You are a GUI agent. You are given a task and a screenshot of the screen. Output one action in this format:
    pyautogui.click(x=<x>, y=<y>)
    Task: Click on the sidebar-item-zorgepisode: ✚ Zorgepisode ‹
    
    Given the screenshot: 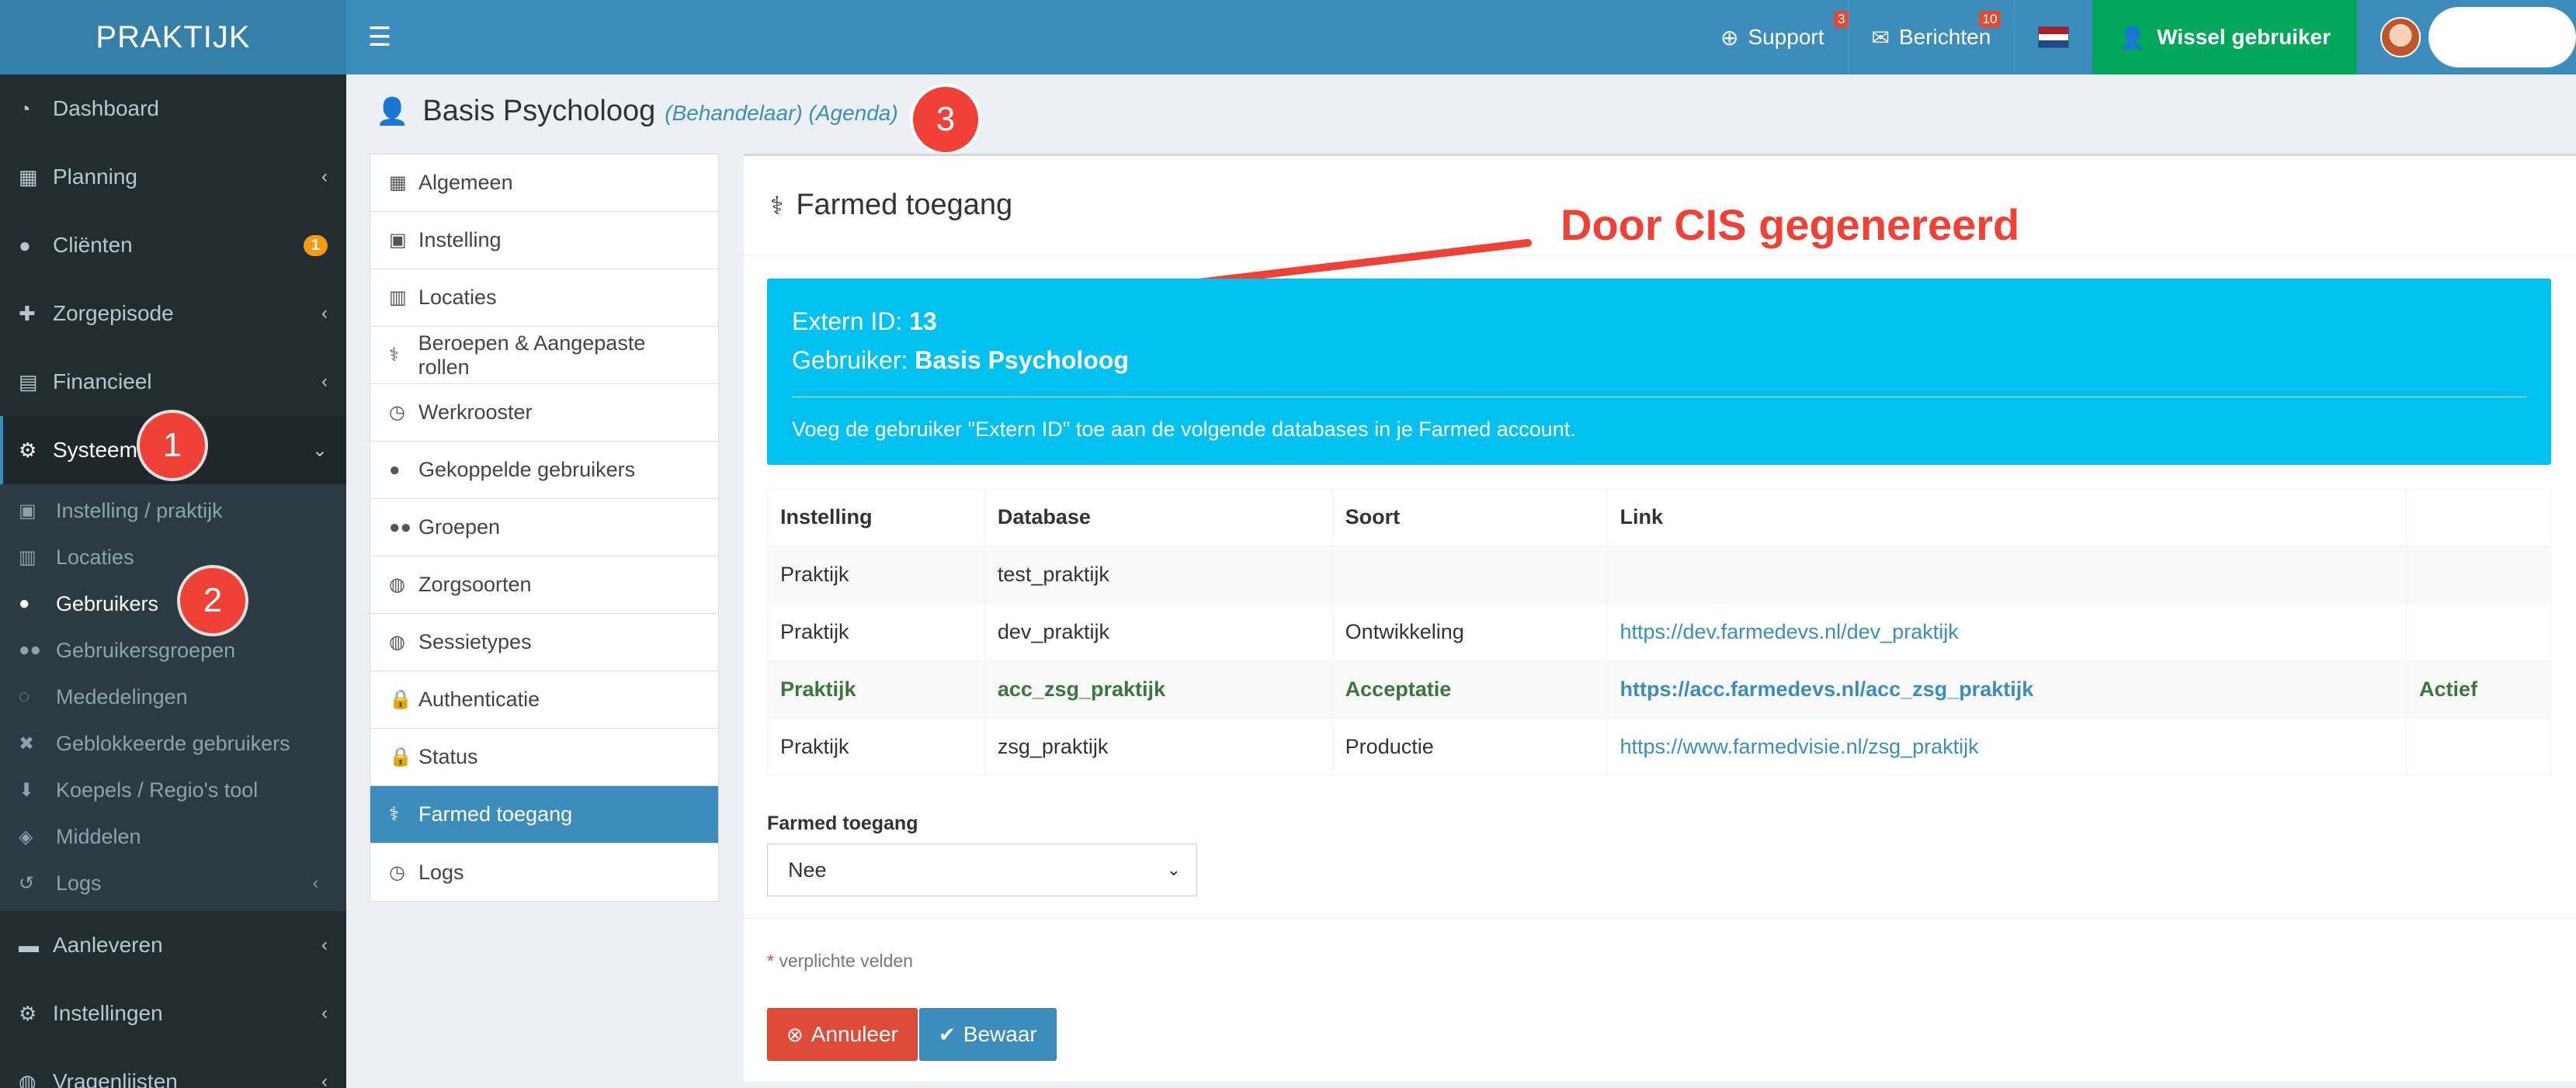 What is the action you would take?
    pyautogui.click(x=173, y=313)
    